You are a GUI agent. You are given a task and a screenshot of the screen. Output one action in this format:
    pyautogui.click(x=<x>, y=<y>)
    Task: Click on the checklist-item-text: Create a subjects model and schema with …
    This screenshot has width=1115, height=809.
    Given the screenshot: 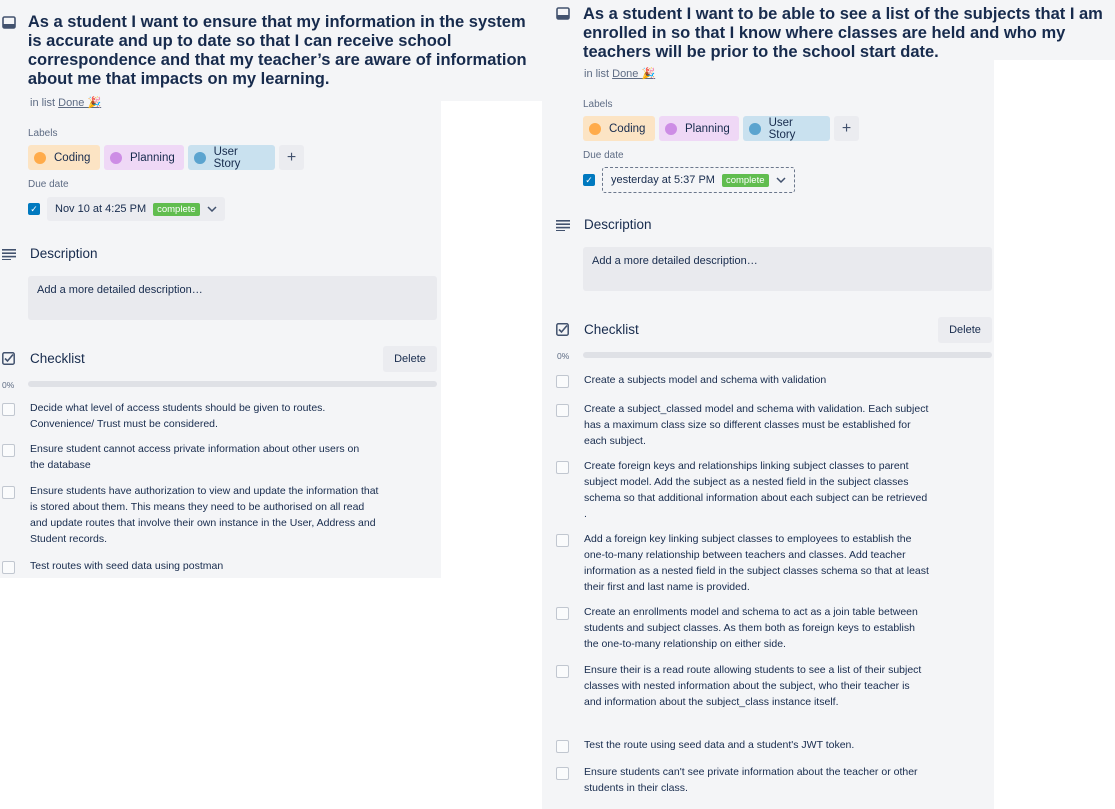 What is the action you would take?
    pyautogui.click(x=759, y=380)
    